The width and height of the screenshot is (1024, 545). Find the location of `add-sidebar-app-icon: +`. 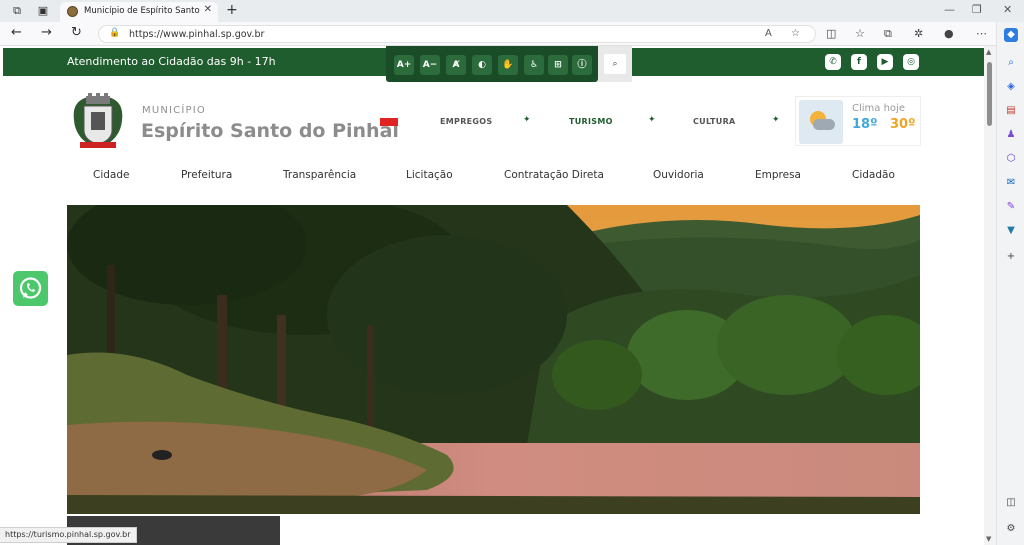

add-sidebar-app-icon: + is located at coordinates (1011, 257).